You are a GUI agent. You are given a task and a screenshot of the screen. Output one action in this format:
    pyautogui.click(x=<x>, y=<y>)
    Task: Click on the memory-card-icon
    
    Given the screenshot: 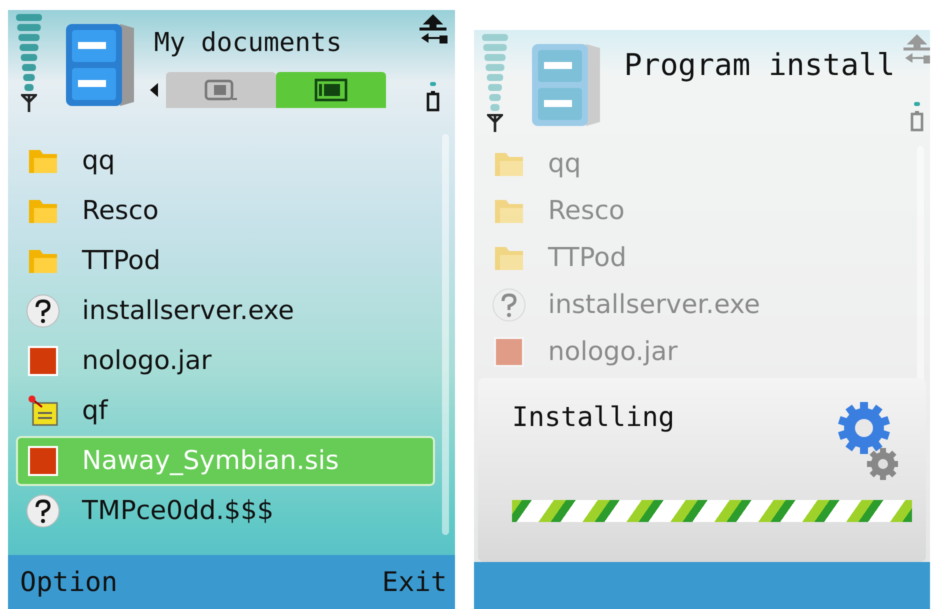 What is the action you would take?
    pyautogui.click(x=331, y=90)
    